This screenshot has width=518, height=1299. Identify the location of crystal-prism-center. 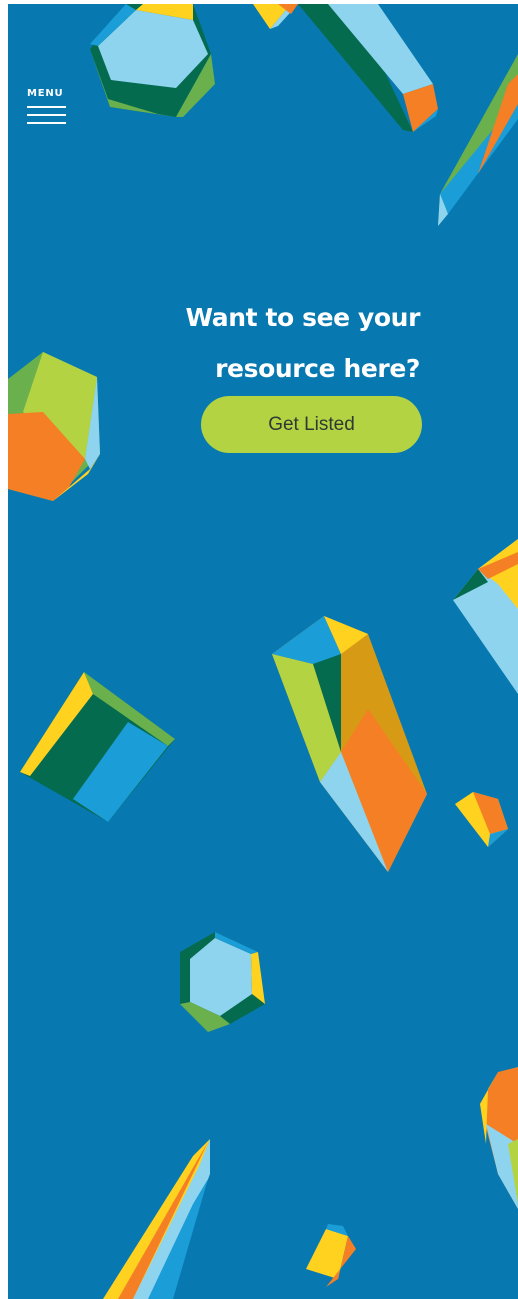
(349, 744).